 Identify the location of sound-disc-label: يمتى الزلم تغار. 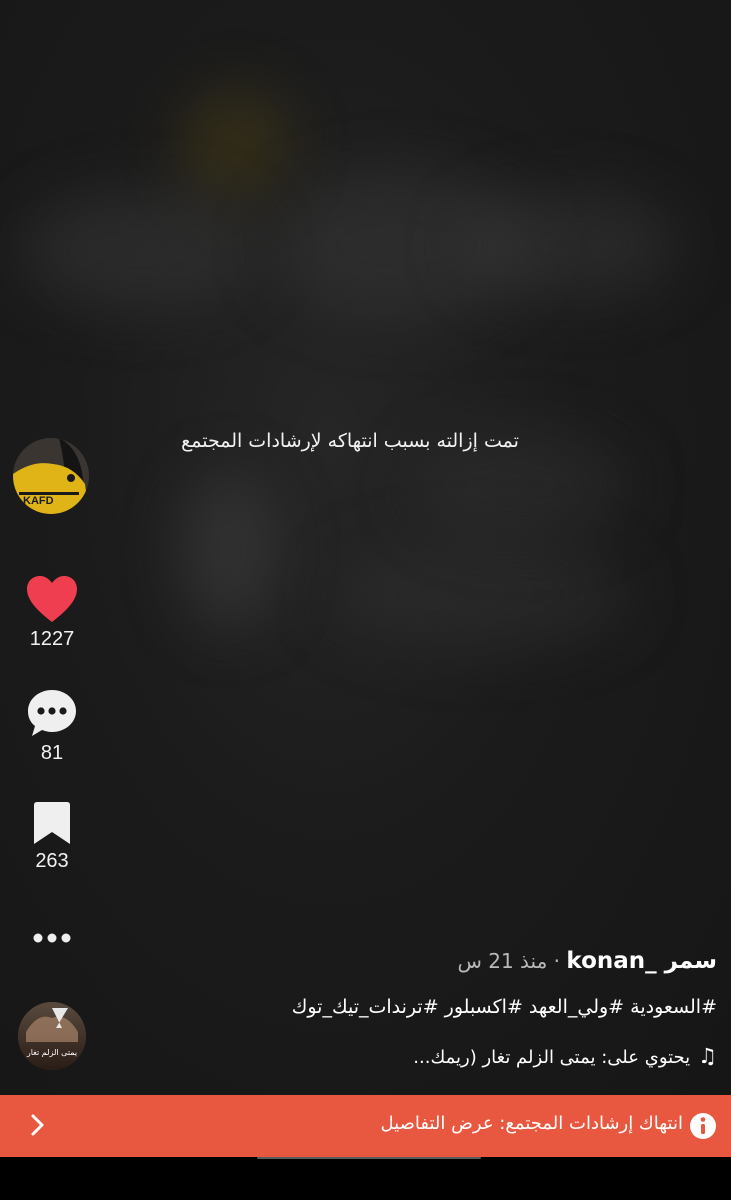
(51, 1052).